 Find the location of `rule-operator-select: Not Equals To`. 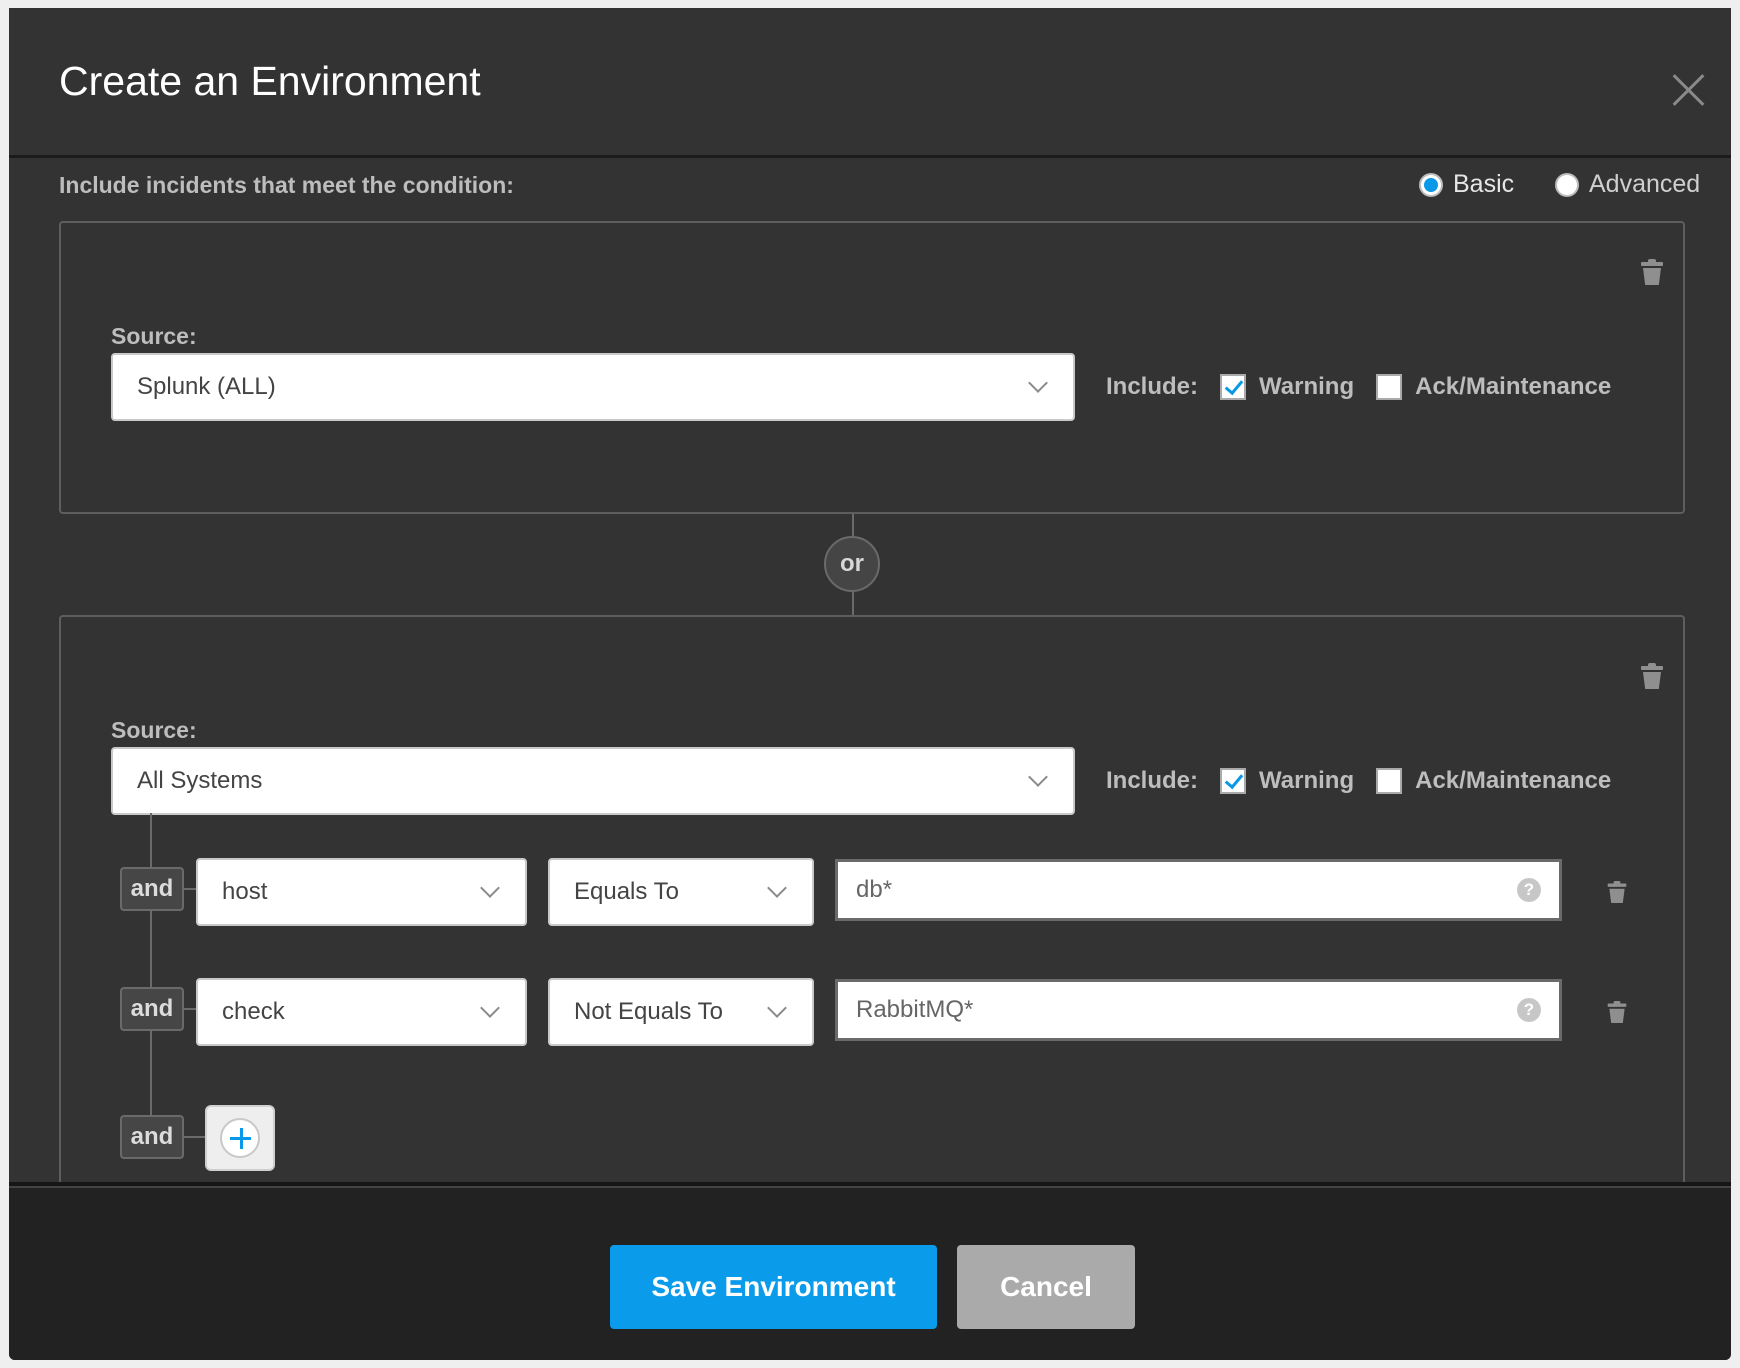

rule-operator-select: Not Equals To is located at coordinates (681, 1012).